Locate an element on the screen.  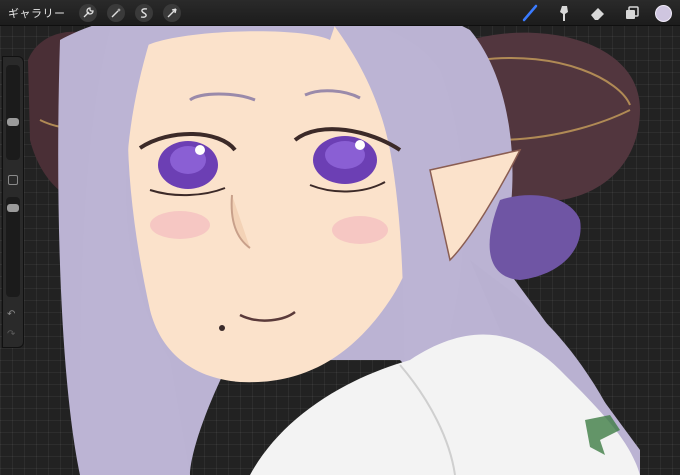
gallery-button: ギャラリー is located at coordinates (37, 13).